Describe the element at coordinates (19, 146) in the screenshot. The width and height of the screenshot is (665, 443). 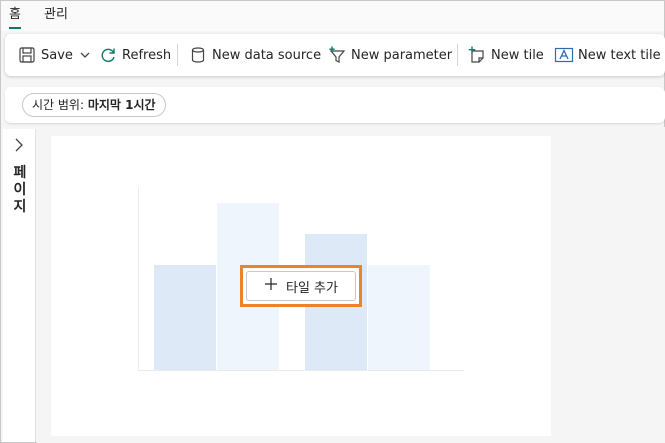
I see `chevron-right-icon` at that location.